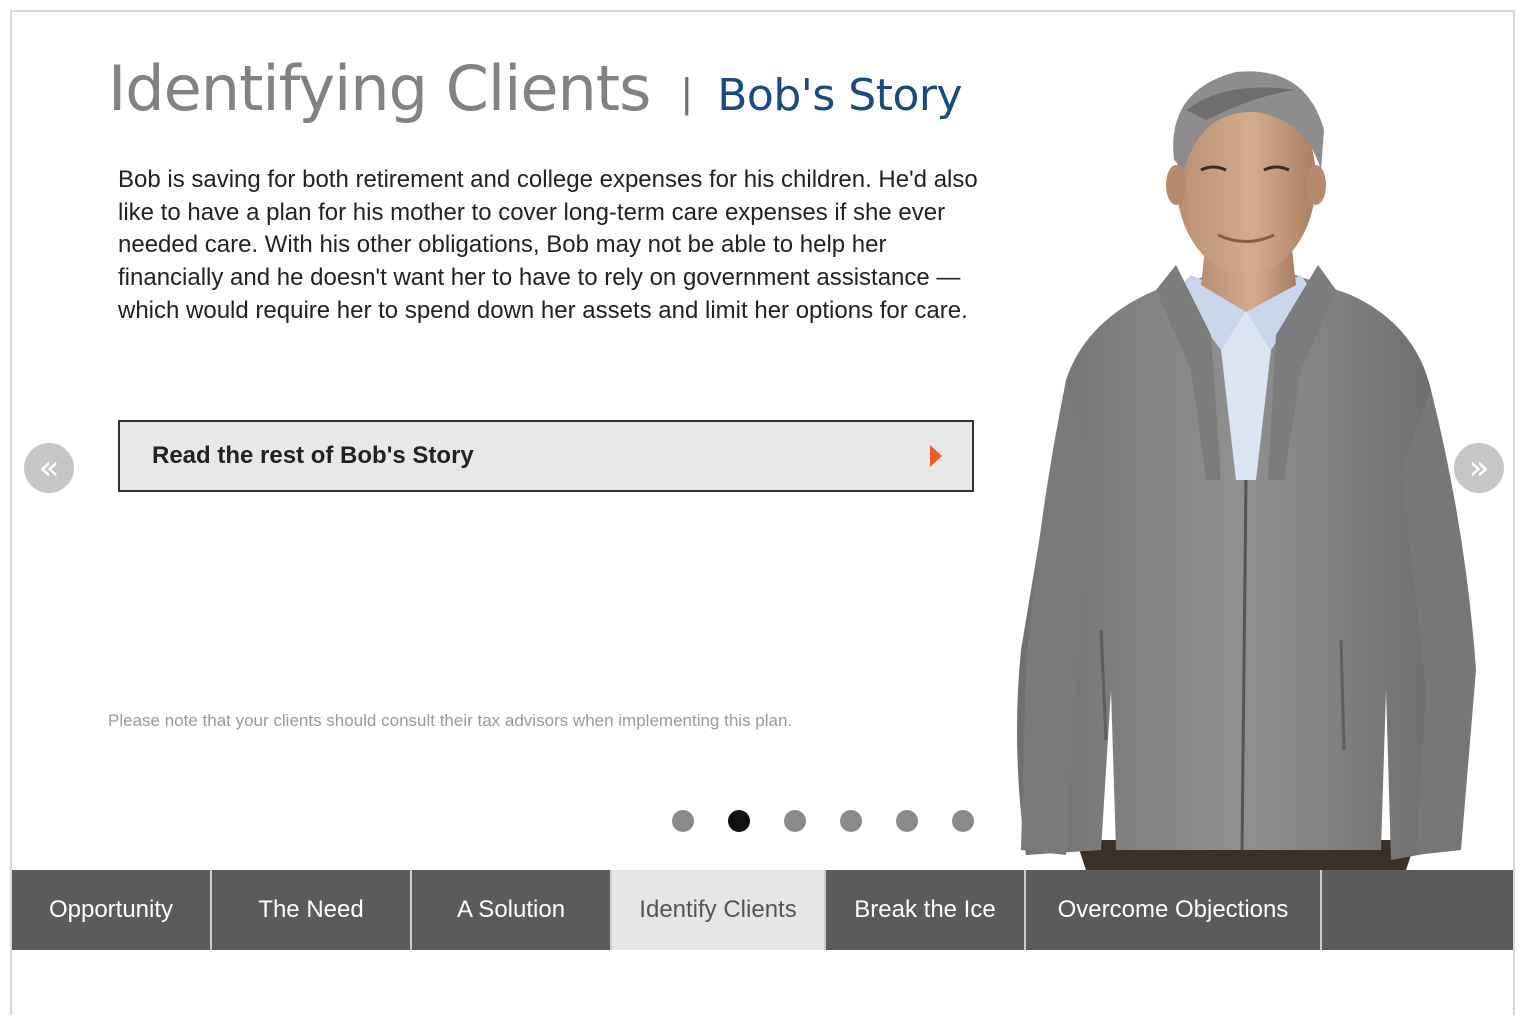 The image size is (1526, 1017). I want to click on read-story-label: Read the rest of Bob's Story, so click(313, 455).